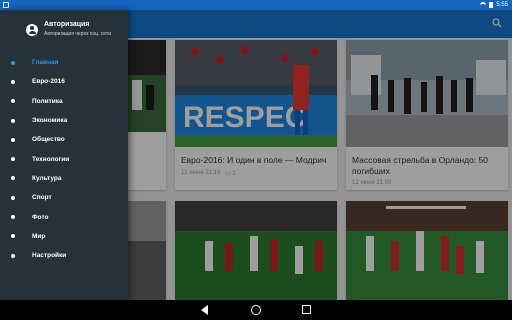 The image size is (512, 320). I want to click on recents-icon, so click(306, 309).